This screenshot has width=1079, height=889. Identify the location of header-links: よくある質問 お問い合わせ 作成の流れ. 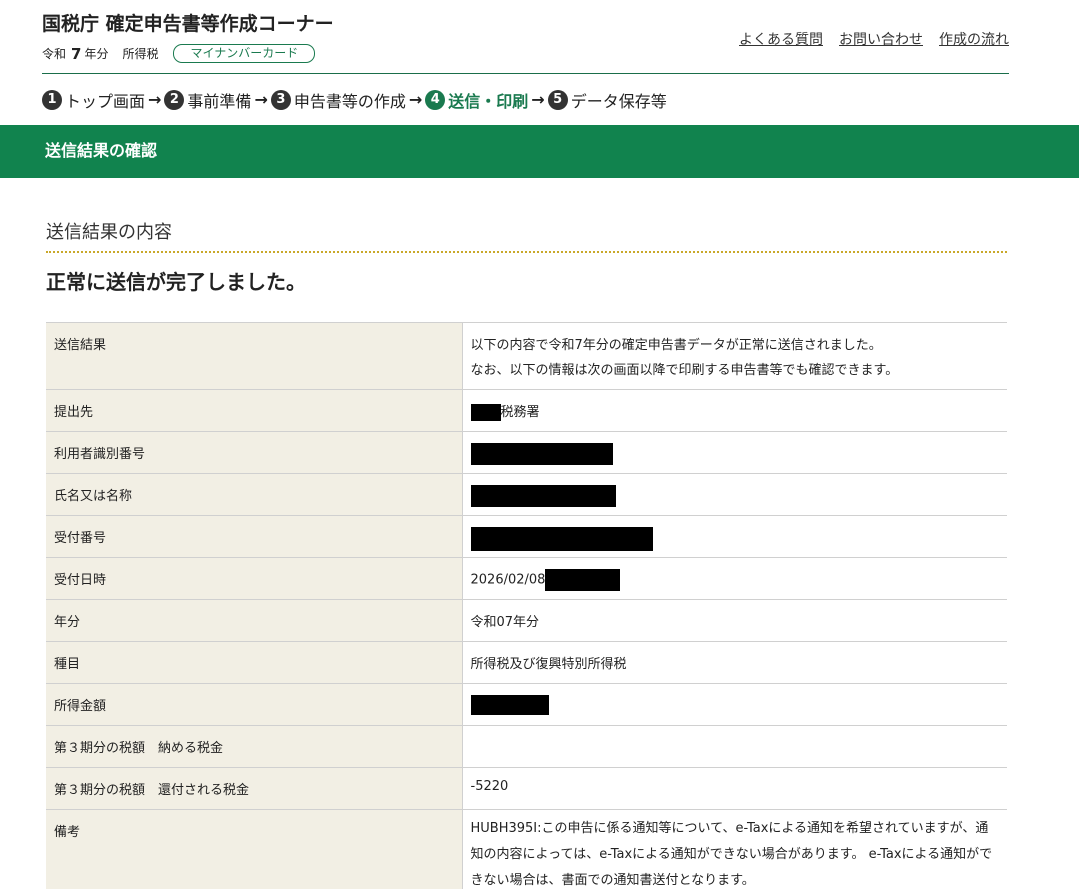
(874, 39).